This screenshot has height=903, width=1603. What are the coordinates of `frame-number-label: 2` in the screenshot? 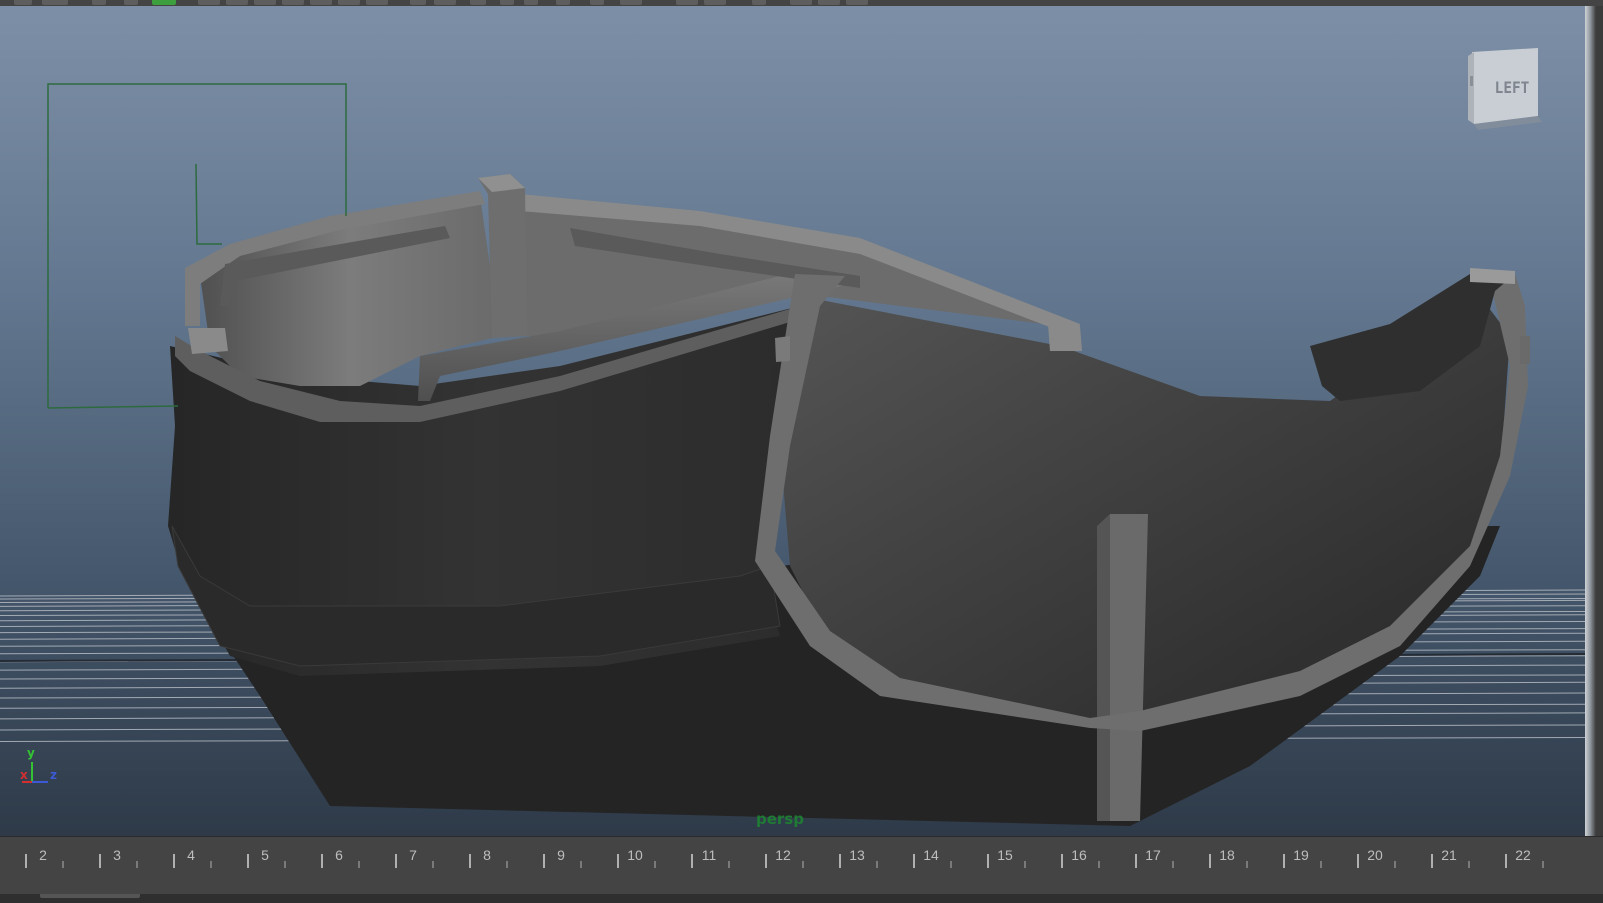 It's located at (43, 855).